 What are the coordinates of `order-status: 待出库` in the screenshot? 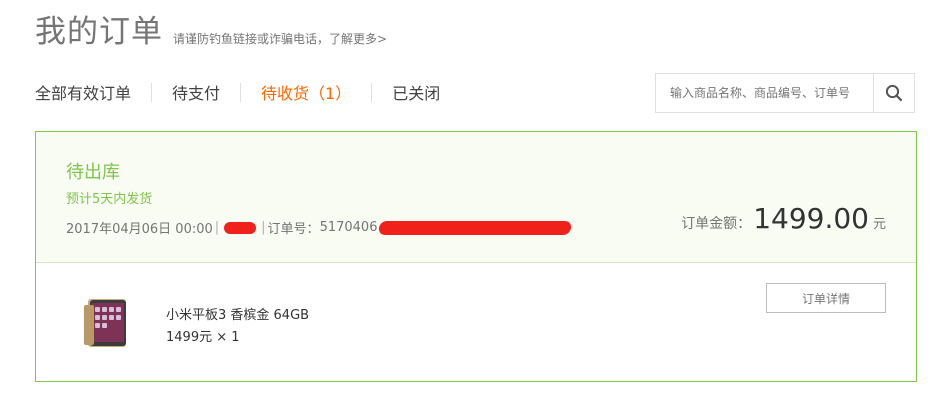 It's located at (93, 172).